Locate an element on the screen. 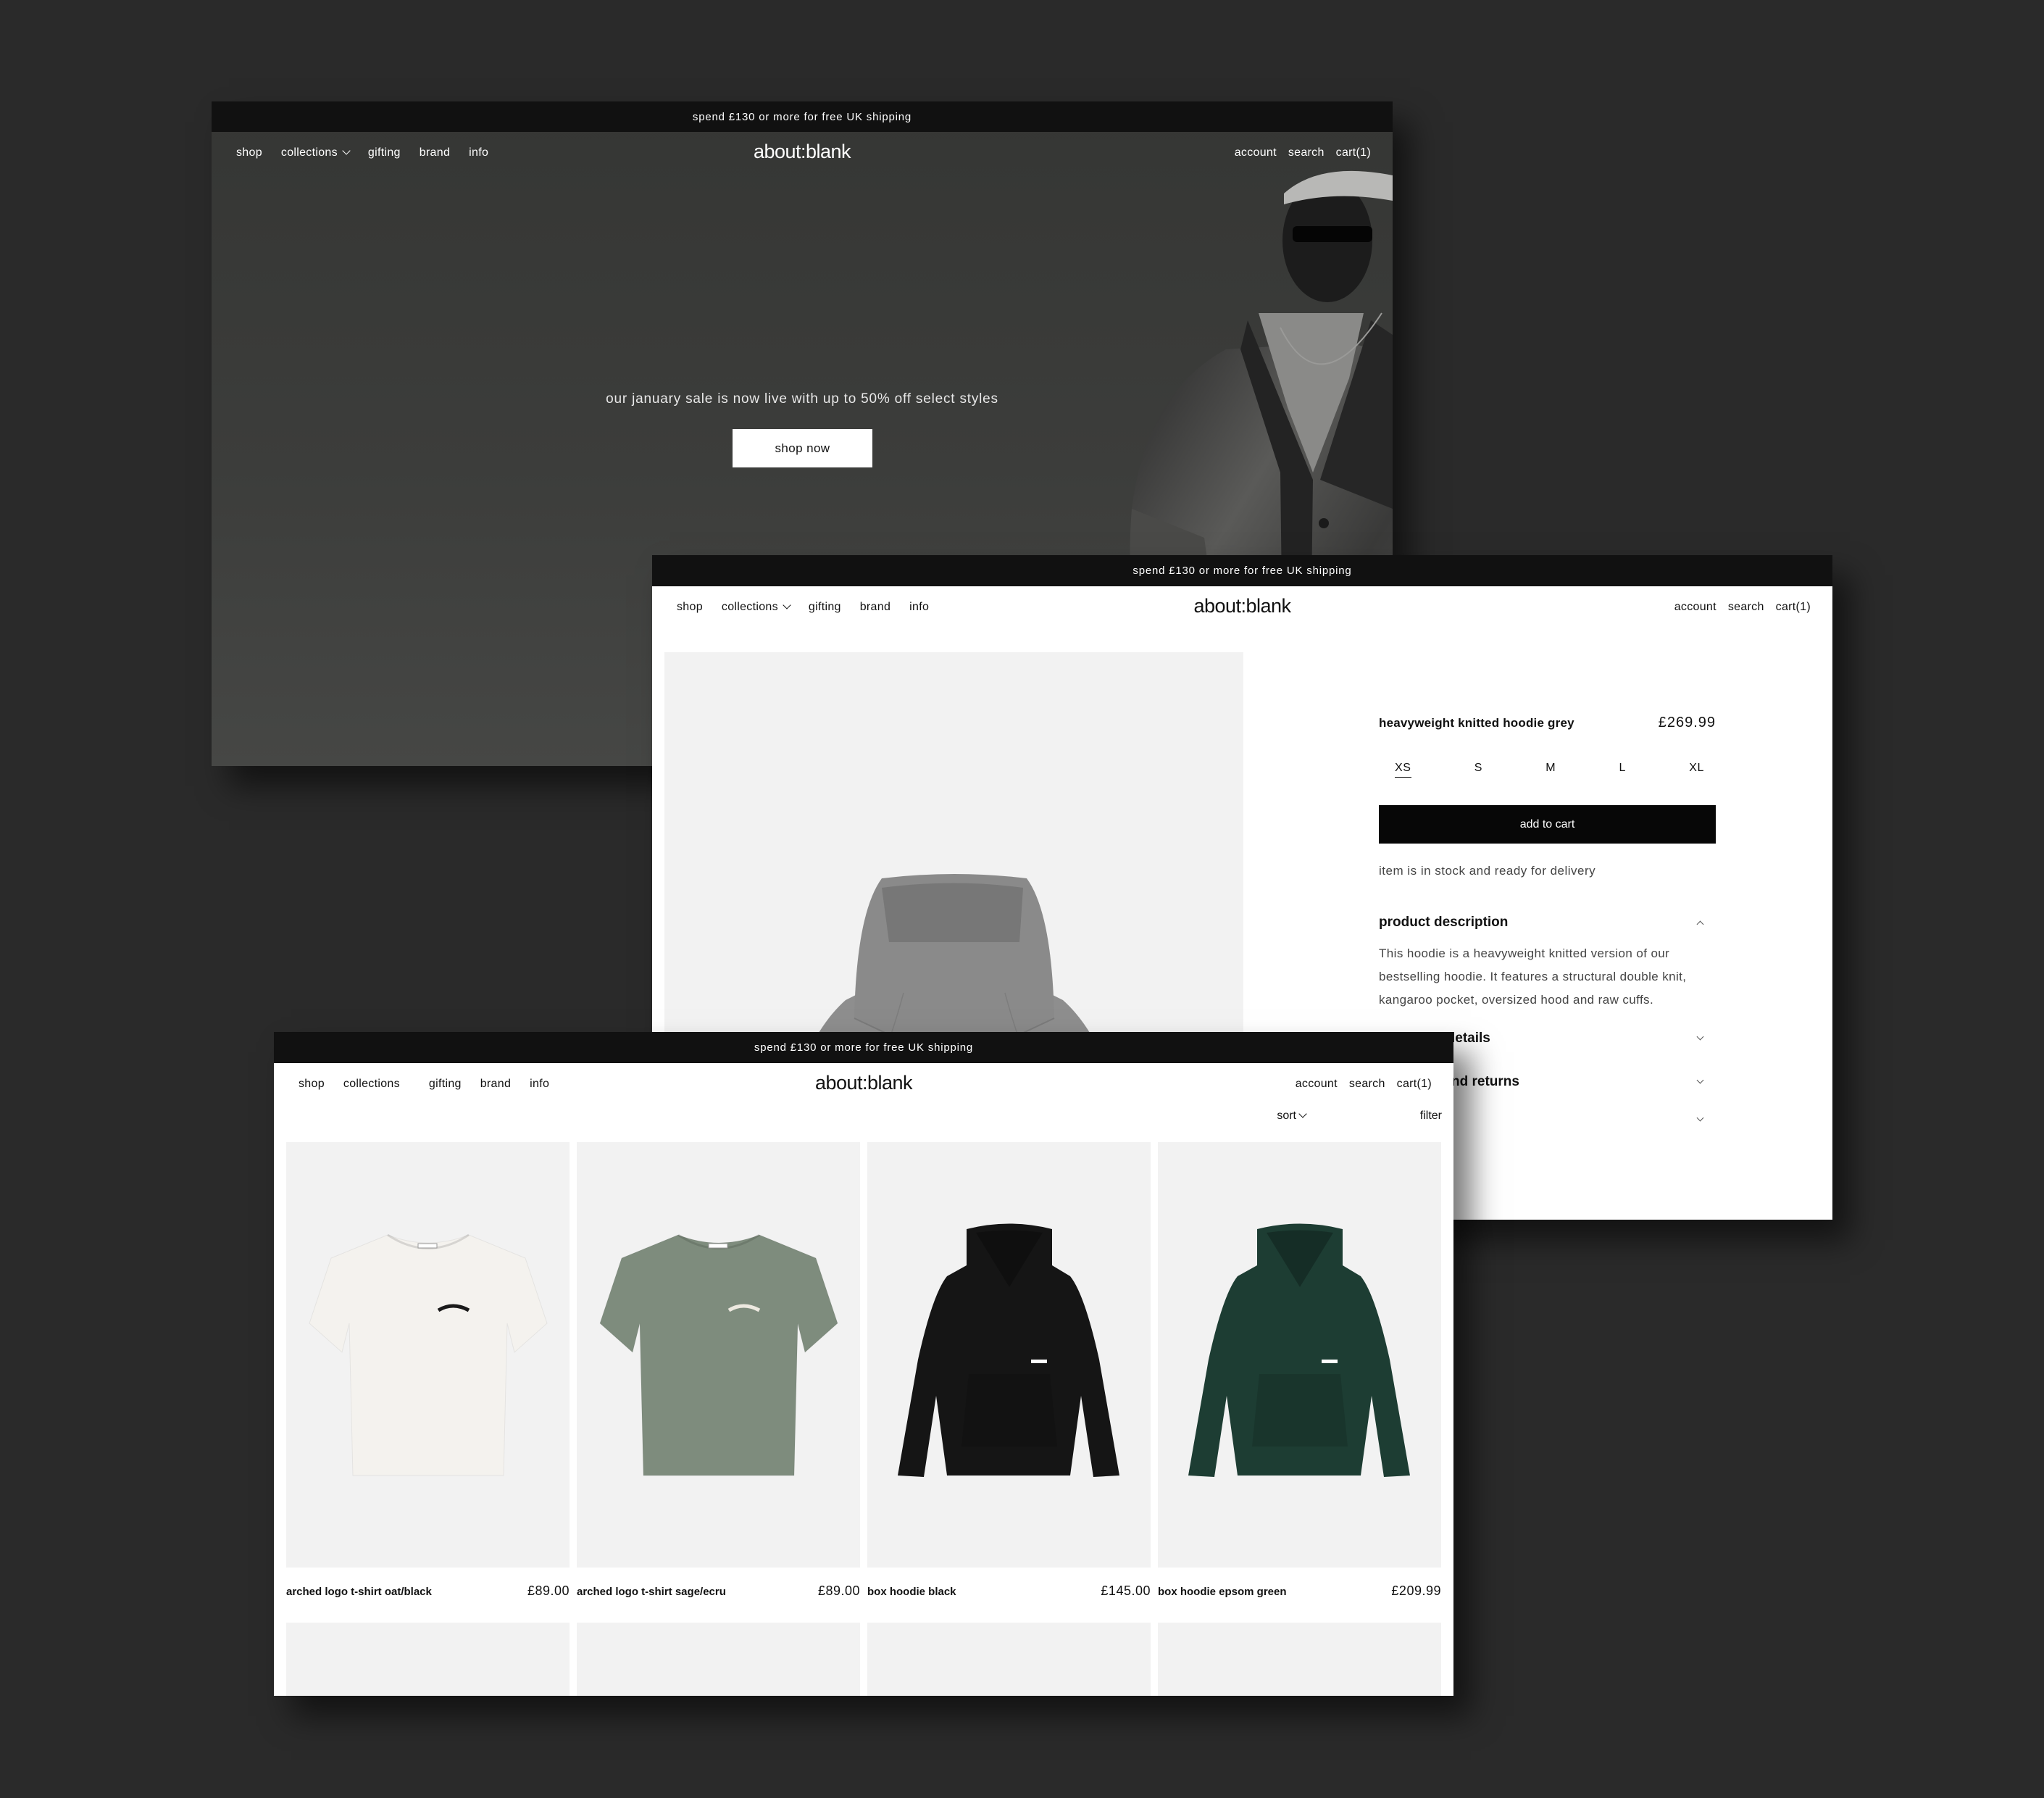  shop-now-button: shop now is located at coordinates (802, 448).